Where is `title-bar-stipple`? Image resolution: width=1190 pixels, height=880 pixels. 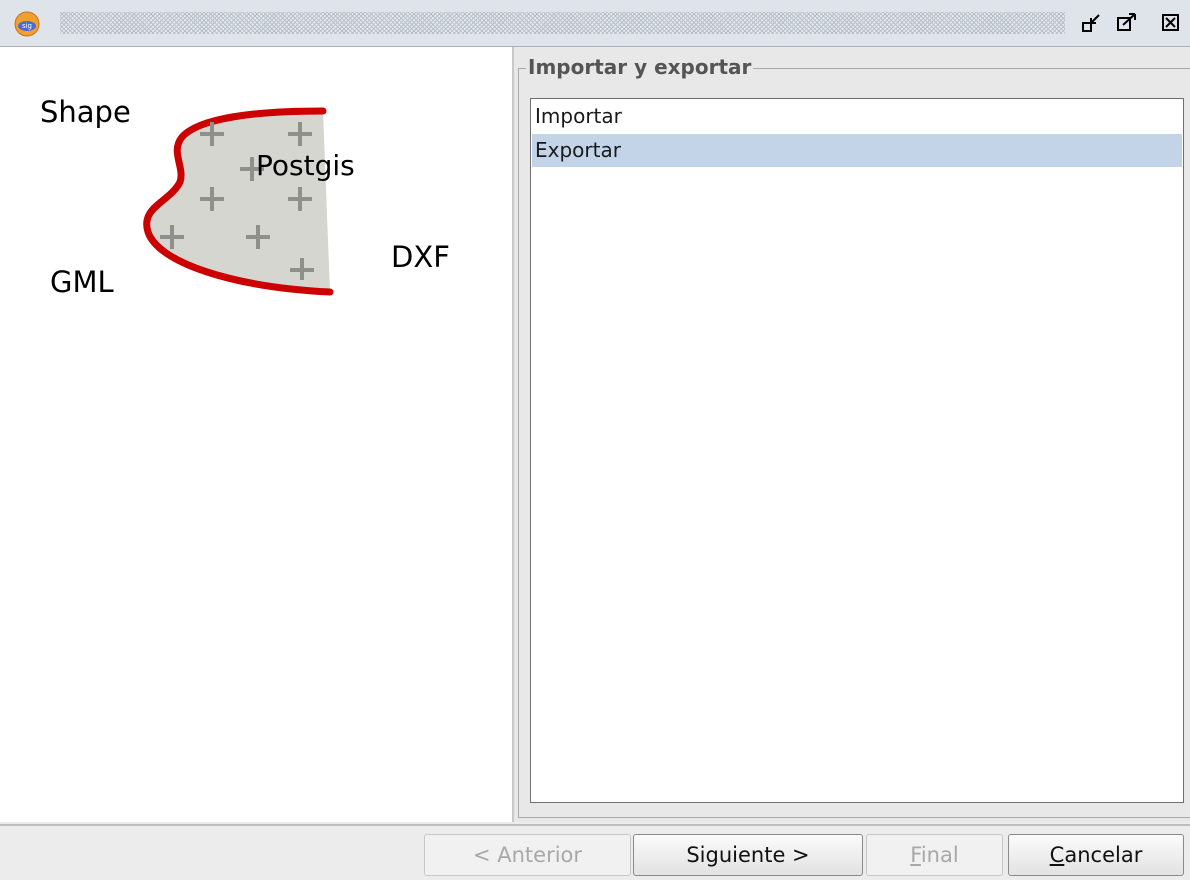
title-bar-stipple is located at coordinates (562, 23).